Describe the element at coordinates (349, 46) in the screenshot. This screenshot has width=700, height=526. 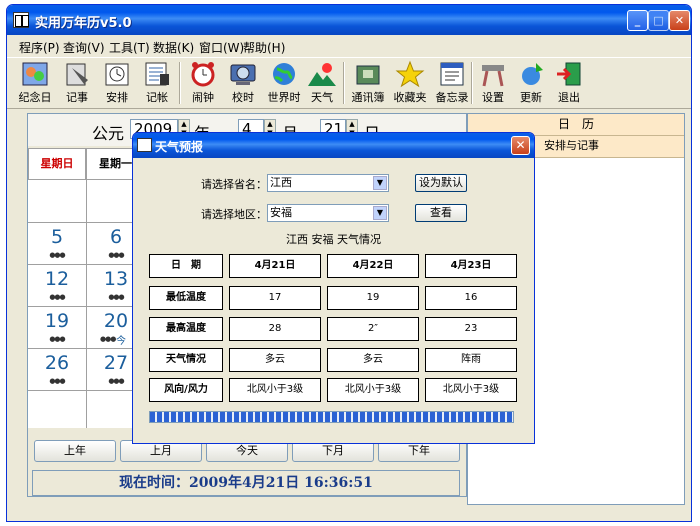
I see `menu-bar: 程序(P) 查询(V) 工具(T) 数据(K) 窗口(W) 帮助(H)` at that location.